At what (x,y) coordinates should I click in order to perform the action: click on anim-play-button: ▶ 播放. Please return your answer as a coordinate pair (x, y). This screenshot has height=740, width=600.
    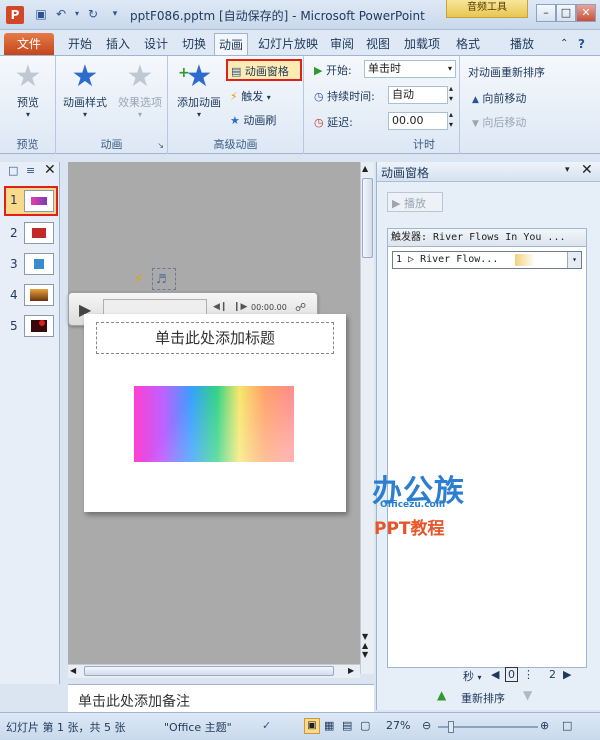
    Looking at the image, I should click on (415, 202).